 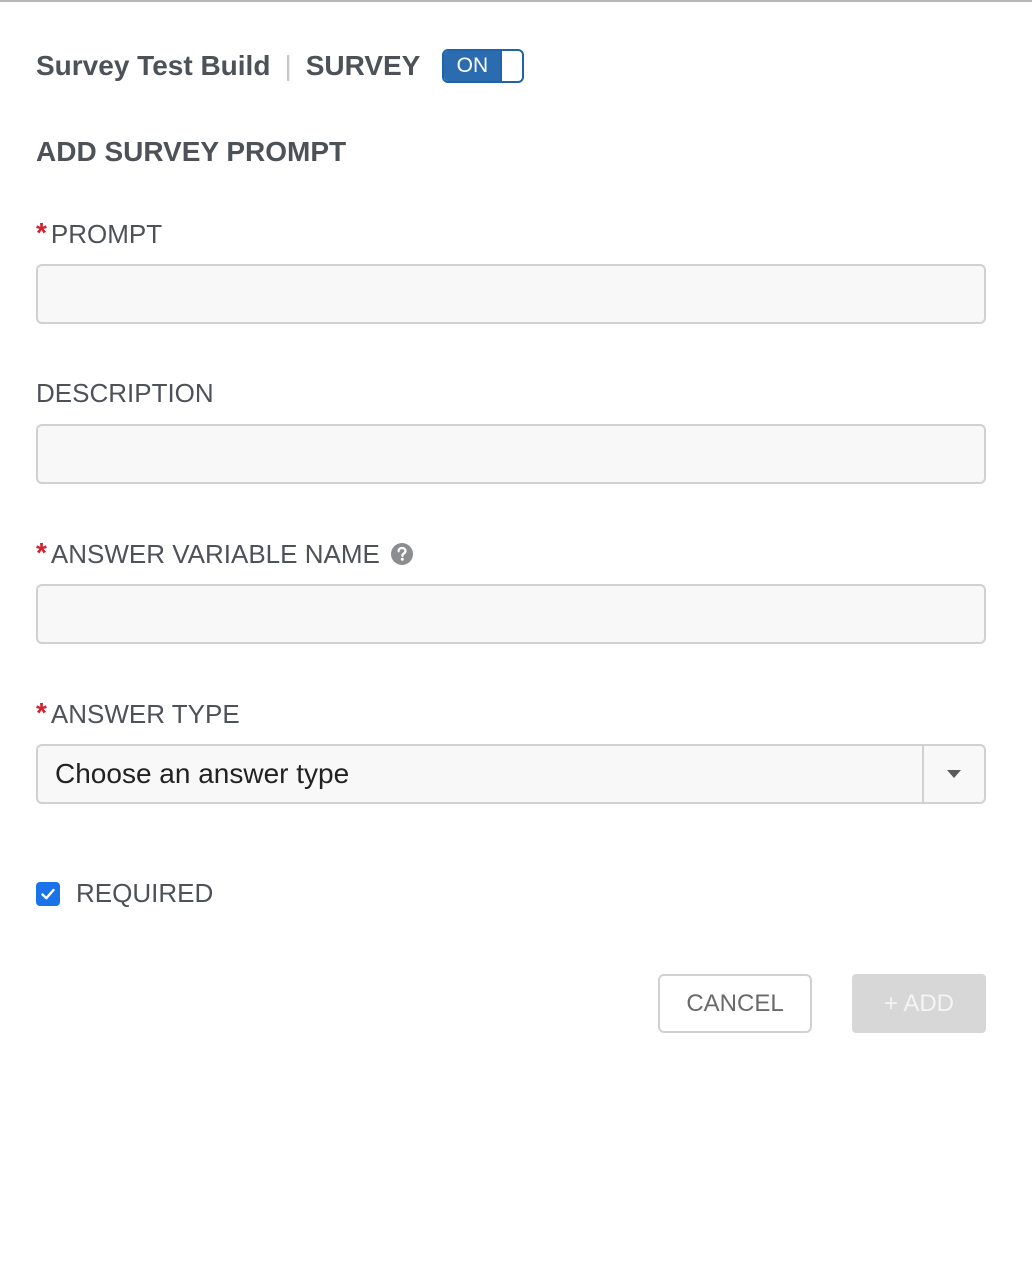 What do you see at coordinates (402, 554) in the screenshot?
I see `help-icon` at bounding box center [402, 554].